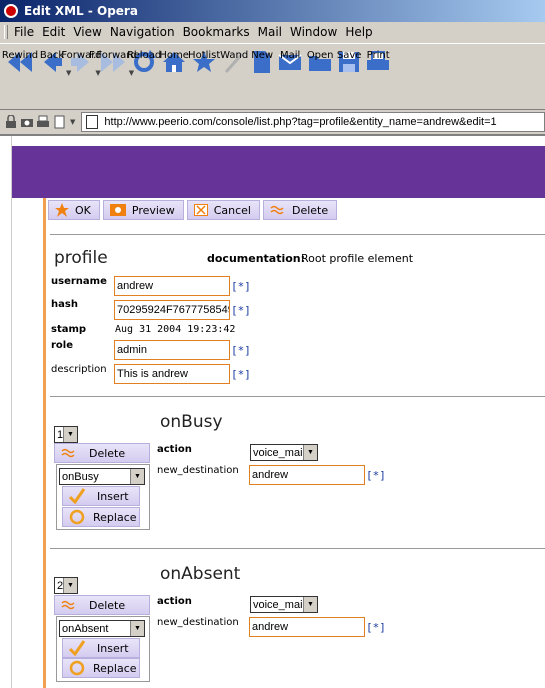 This screenshot has width=545, height=688. What do you see at coordinates (204, 62) in the screenshot?
I see `hotlist-button: Hotlist` at bounding box center [204, 62].